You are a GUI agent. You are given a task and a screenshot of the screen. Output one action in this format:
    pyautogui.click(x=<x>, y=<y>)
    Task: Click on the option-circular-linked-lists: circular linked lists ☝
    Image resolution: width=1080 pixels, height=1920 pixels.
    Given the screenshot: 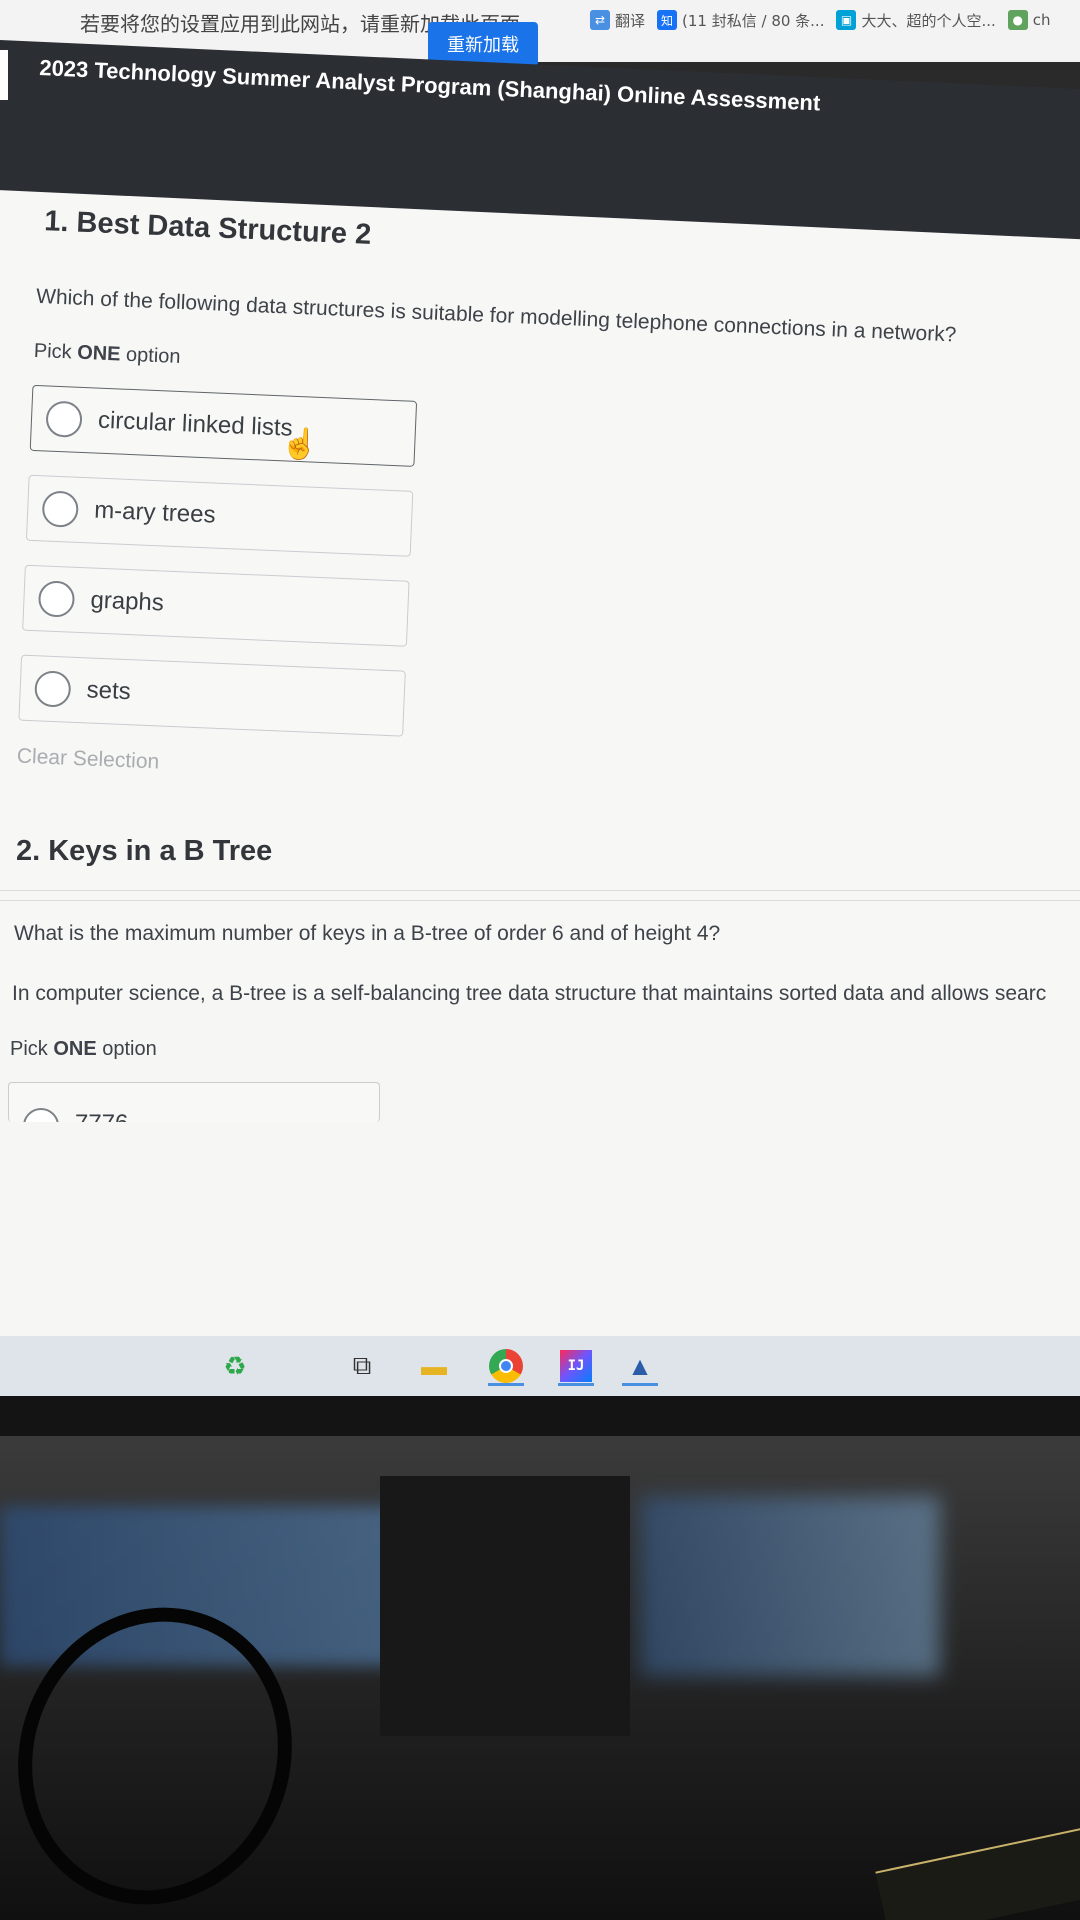 What is the action you would take?
    pyautogui.click(x=223, y=425)
    